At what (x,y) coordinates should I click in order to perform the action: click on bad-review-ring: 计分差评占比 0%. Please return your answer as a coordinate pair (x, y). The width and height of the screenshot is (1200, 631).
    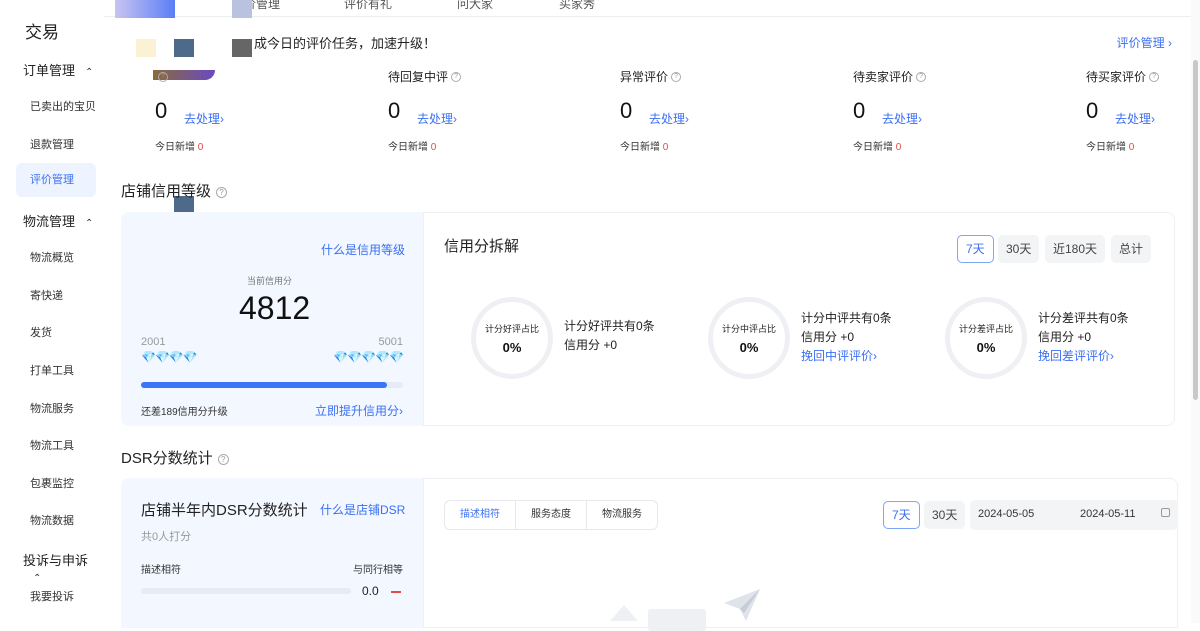
    Looking at the image, I should click on (986, 338).